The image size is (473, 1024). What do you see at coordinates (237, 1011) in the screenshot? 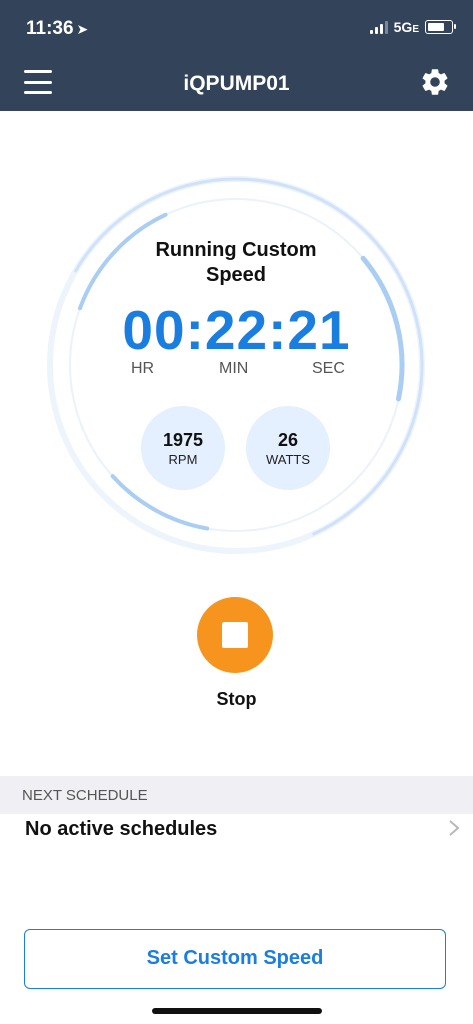
I see `home-indicator` at bounding box center [237, 1011].